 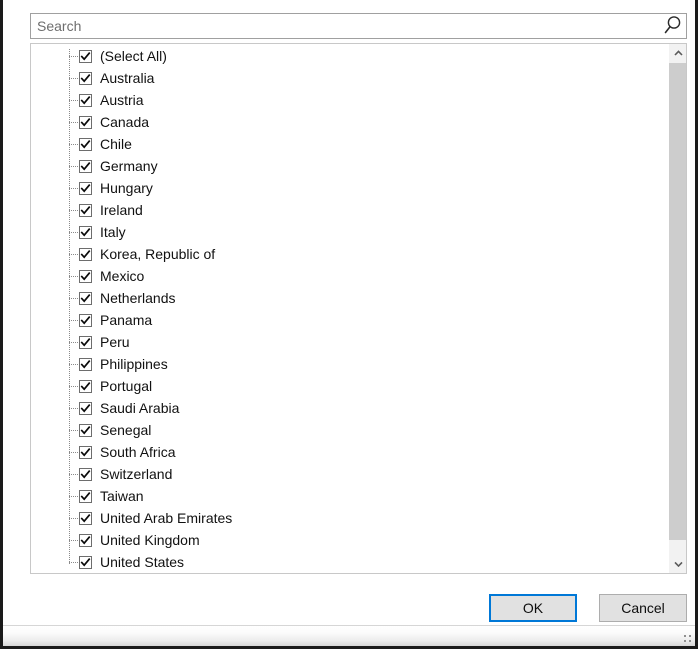 I want to click on list-item: Panama, so click(x=349, y=320).